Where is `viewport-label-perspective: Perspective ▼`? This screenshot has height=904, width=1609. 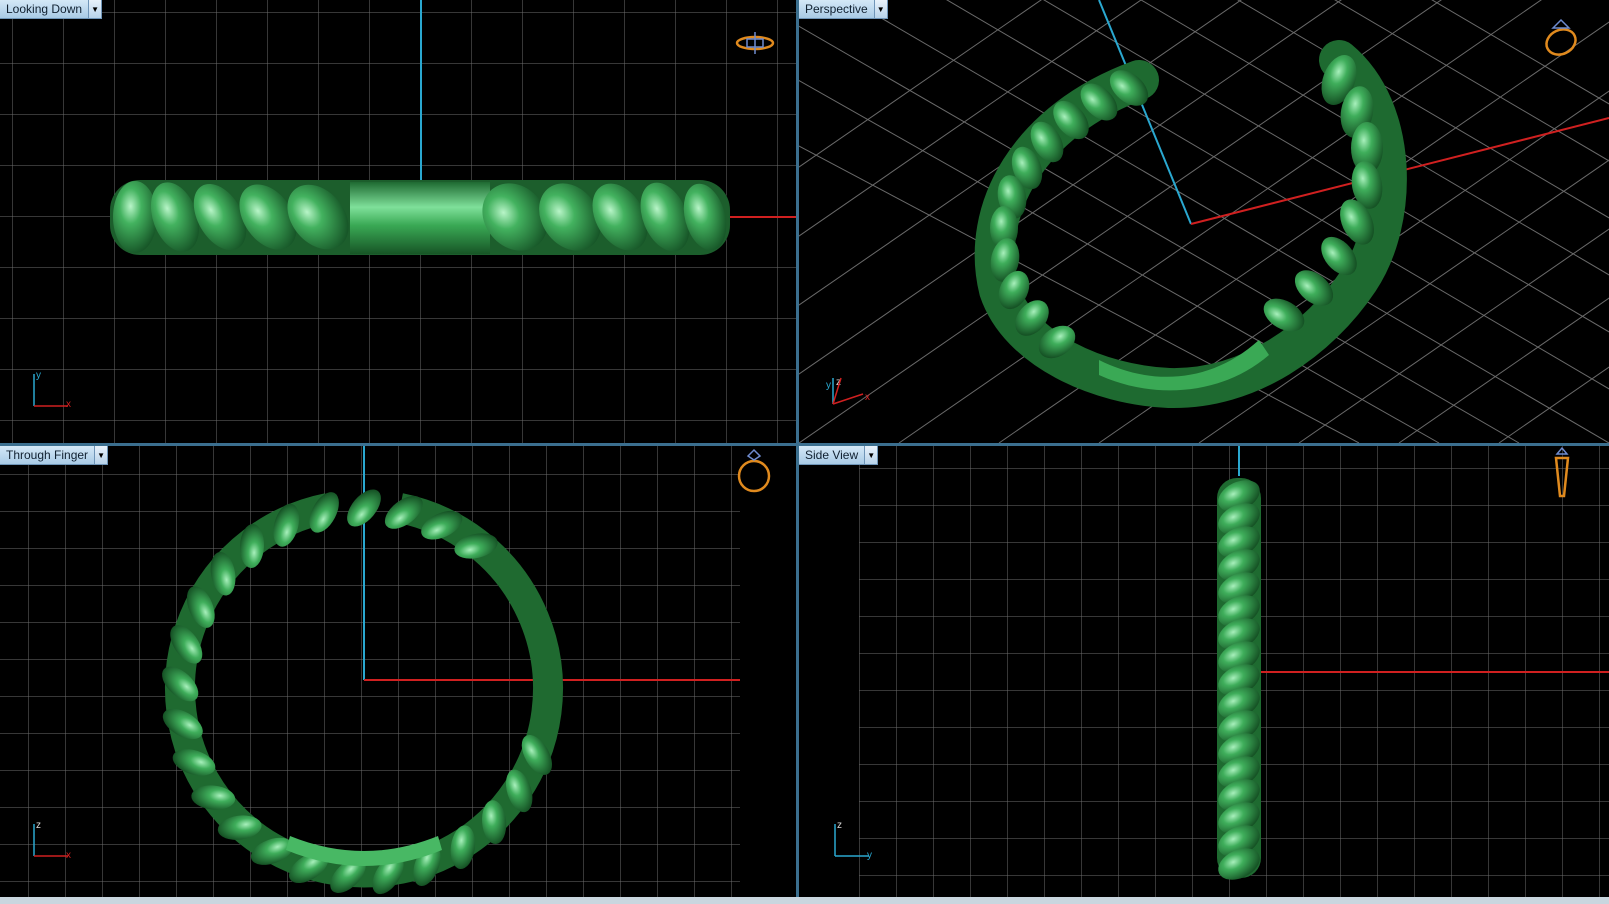 viewport-label-perspective: Perspective ▼ is located at coordinates (843, 9).